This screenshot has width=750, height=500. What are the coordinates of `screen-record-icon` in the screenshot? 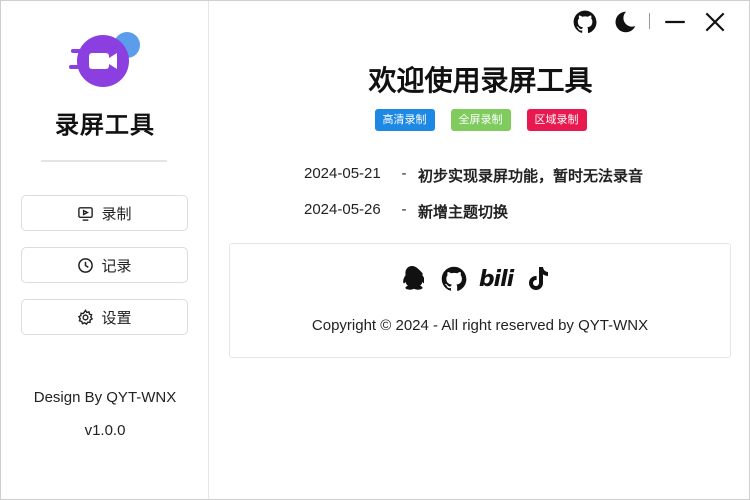 It's located at (86, 213).